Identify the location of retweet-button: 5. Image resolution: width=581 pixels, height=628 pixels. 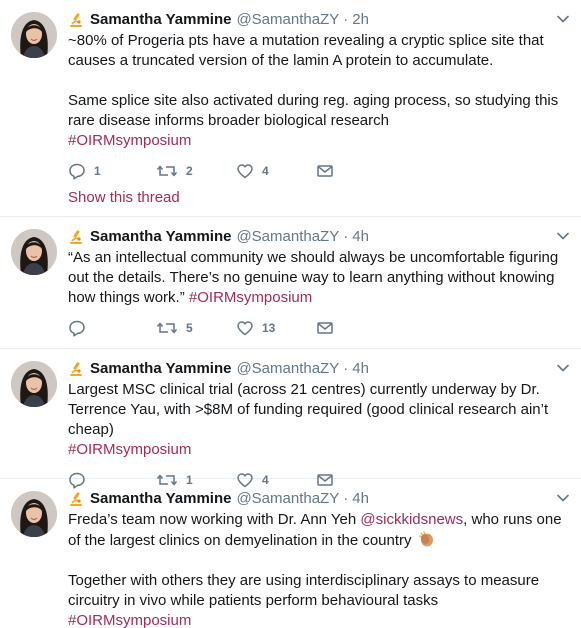
(196, 328).